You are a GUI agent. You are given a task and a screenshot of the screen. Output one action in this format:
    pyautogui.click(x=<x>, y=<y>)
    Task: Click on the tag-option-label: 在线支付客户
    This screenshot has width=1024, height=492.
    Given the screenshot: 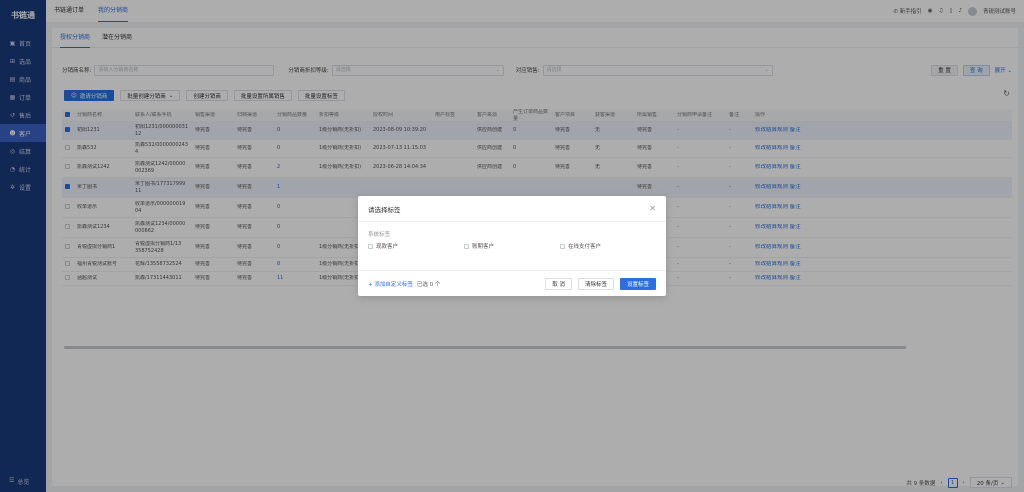 What is the action you would take?
    pyautogui.click(x=585, y=247)
    